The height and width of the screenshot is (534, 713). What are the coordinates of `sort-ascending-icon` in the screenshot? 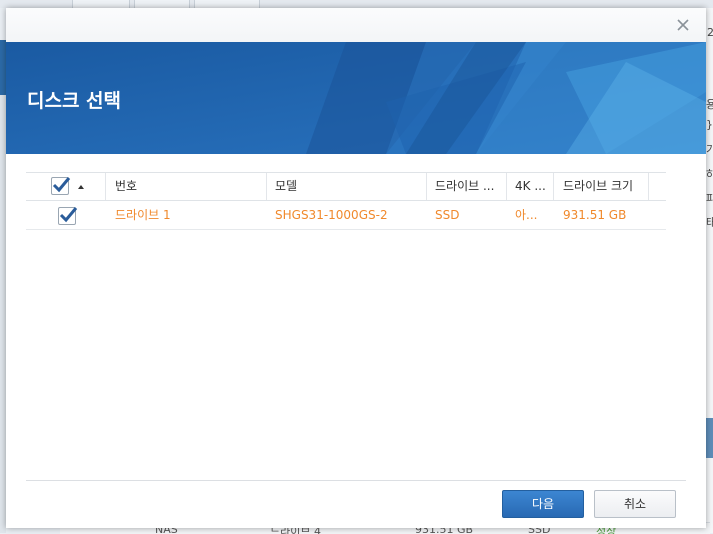 It's located at (81, 187).